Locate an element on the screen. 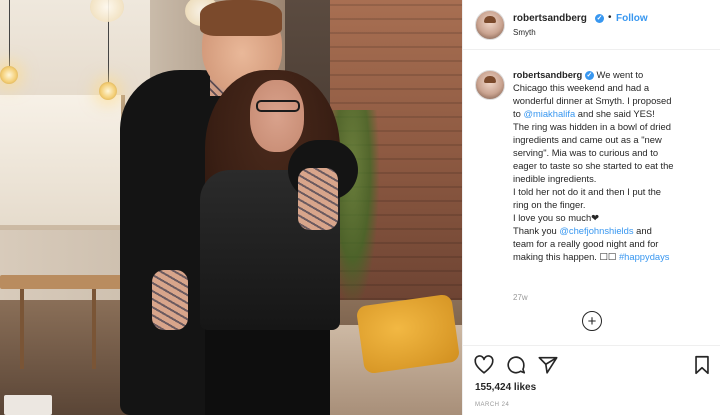 The width and height of the screenshot is (720, 415). header-username: robertsandberg is located at coordinates (550, 18).